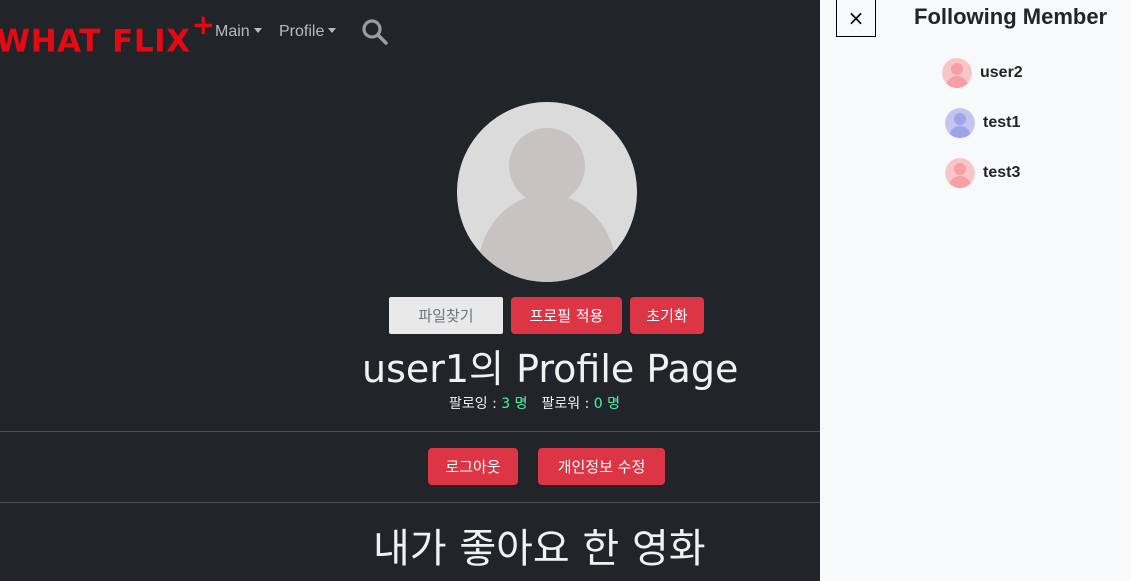 Image resolution: width=1131 pixels, height=581 pixels. What do you see at coordinates (1002, 122) in the screenshot?
I see `member-name: test1` at bounding box center [1002, 122].